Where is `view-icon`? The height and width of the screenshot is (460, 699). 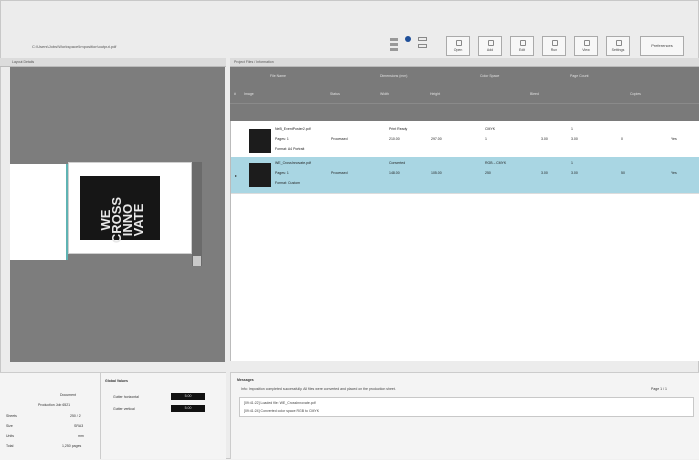
view-icon is located at coordinates (587, 43).